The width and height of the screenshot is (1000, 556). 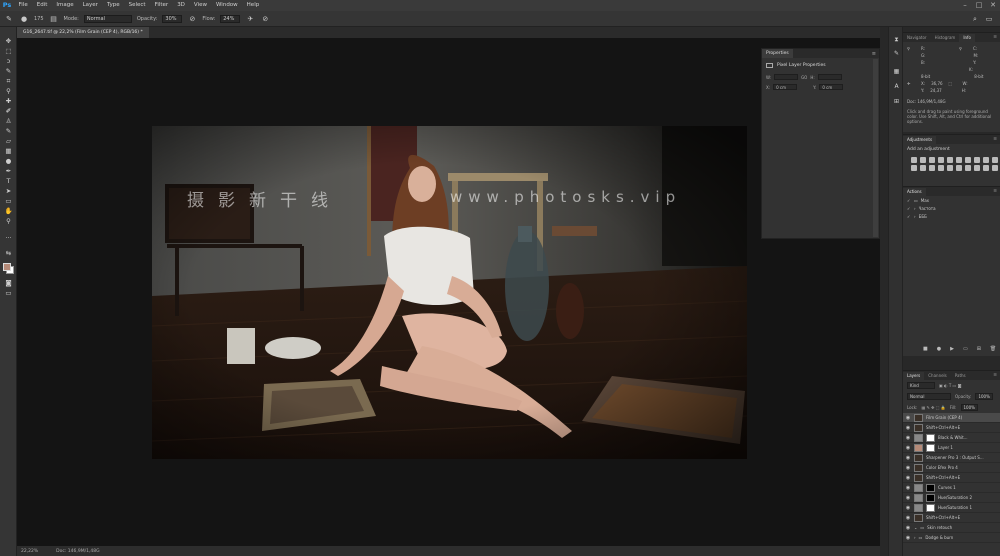 What do you see at coordinates (8, 101) in the screenshot?
I see `healing-tool-icon: ✚` at bounding box center [8, 101].